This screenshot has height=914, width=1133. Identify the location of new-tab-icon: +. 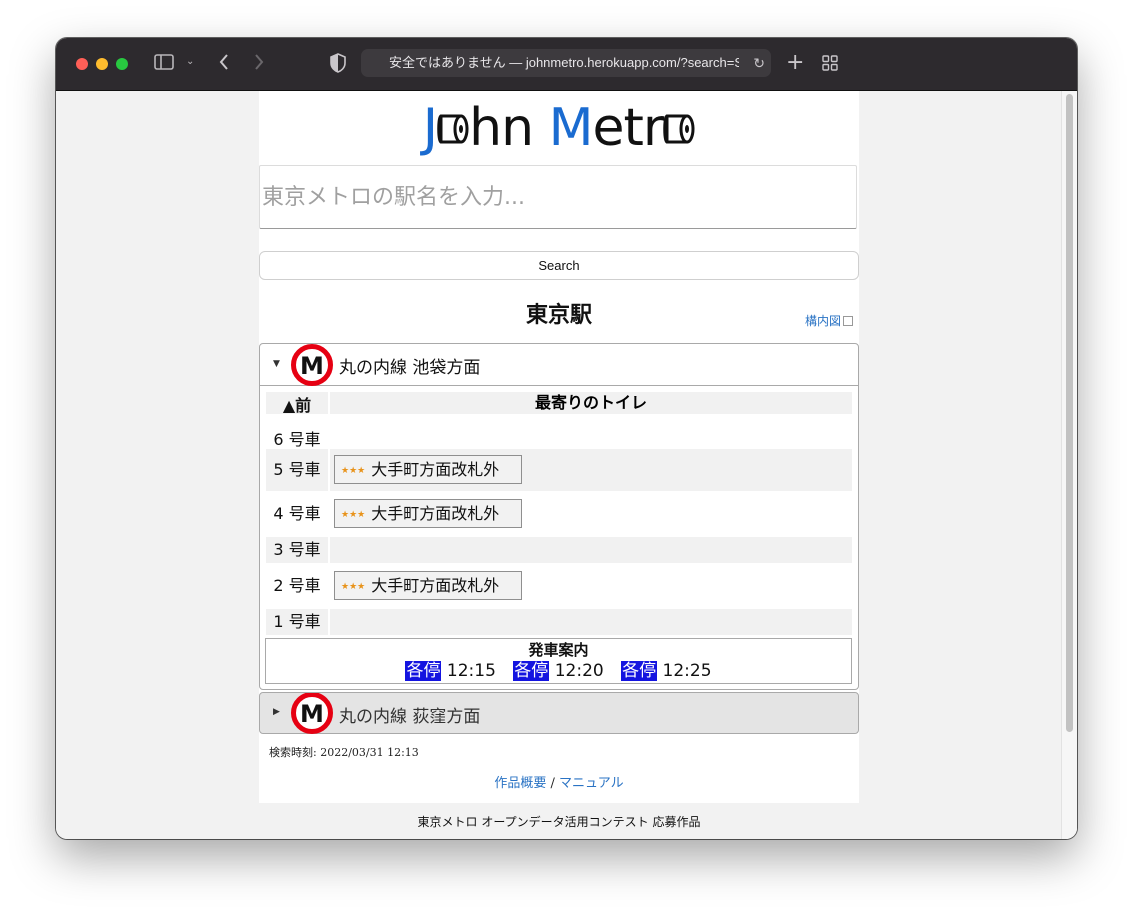
(795, 62).